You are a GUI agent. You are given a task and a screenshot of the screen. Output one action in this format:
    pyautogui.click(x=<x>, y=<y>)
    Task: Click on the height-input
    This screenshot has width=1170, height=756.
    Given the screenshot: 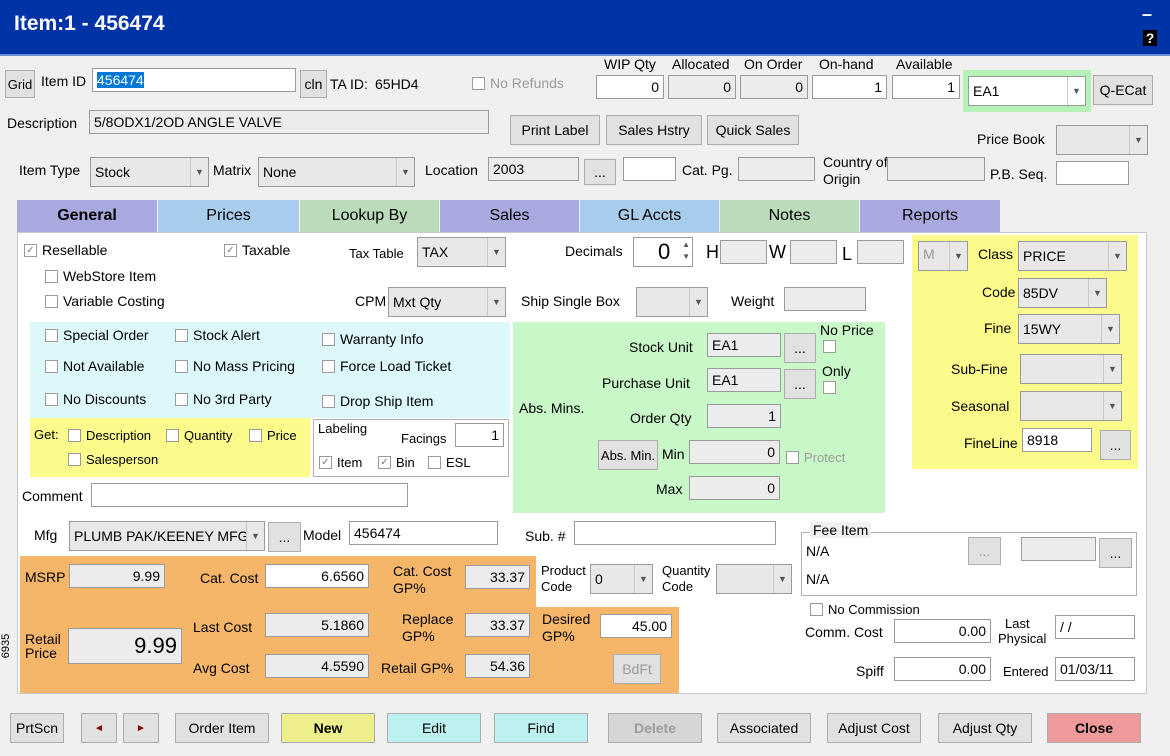 What is the action you would take?
    pyautogui.click(x=743, y=252)
    